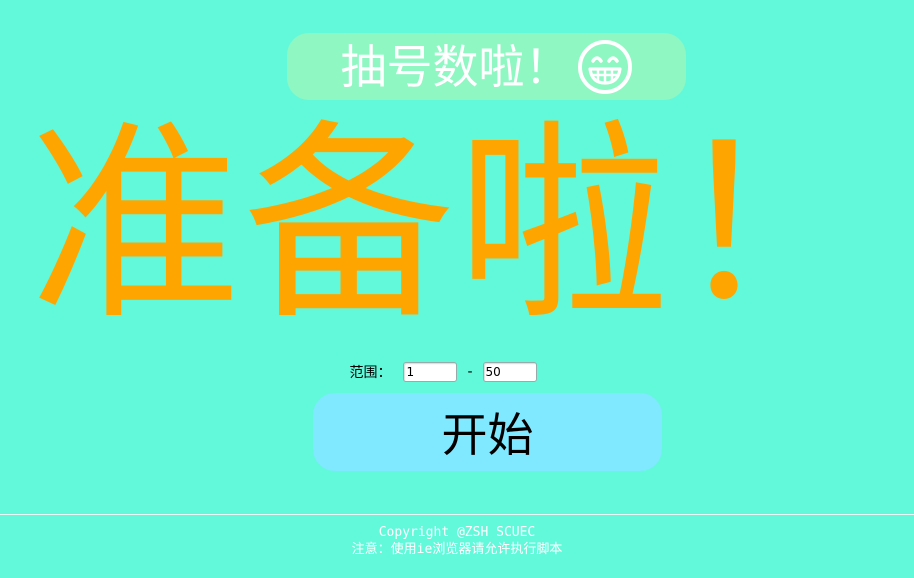 The image size is (914, 578). Describe the element at coordinates (487, 432) in the screenshot. I see `start-button: 开始` at that location.